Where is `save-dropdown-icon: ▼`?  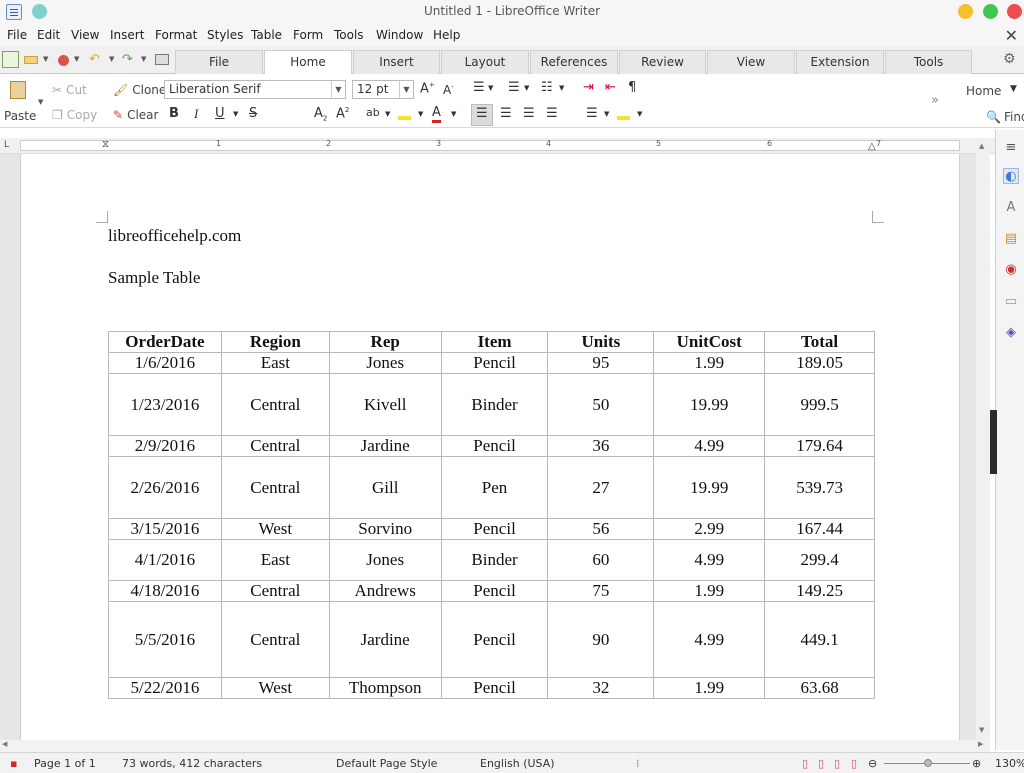
save-dropdown-icon: ▼ is located at coordinates (76, 59).